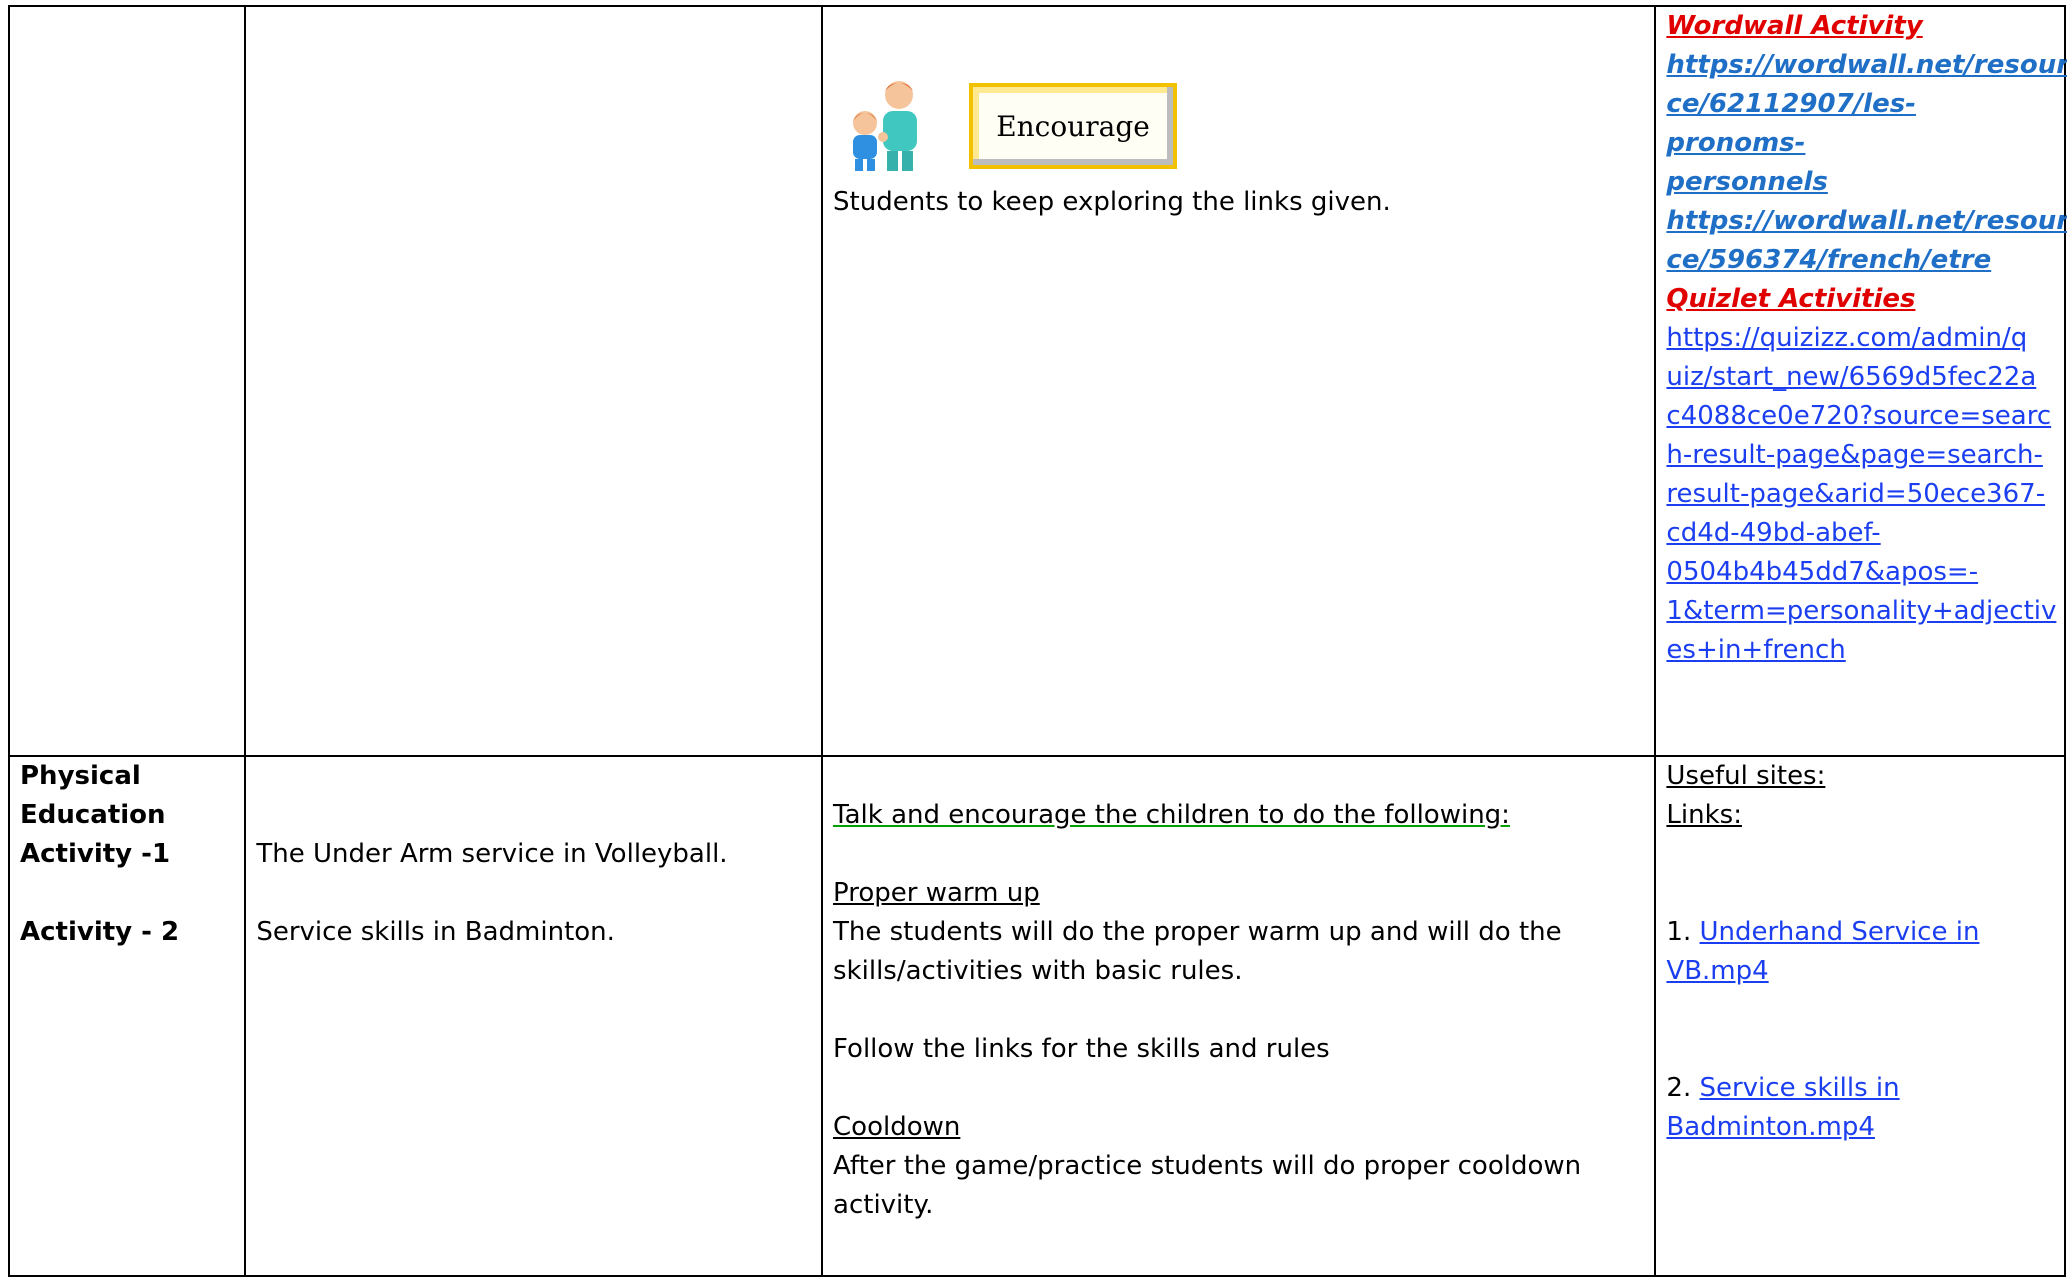 This screenshot has width=2067, height=1277. I want to click on encourage-banner: Encourage, so click(1238, 128).